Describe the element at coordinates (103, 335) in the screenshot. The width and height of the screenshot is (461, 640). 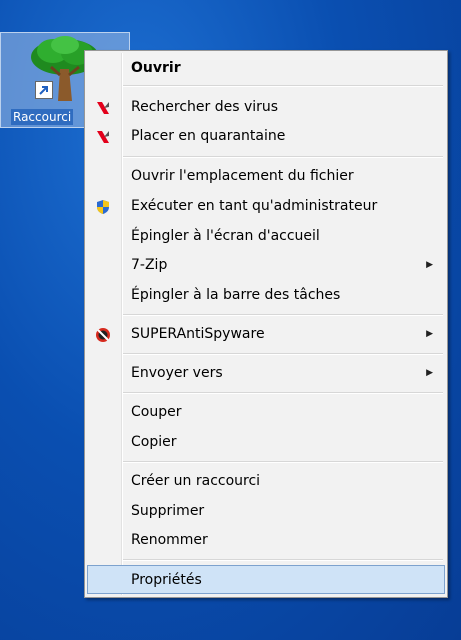
I see `superantispyware-icon` at that location.